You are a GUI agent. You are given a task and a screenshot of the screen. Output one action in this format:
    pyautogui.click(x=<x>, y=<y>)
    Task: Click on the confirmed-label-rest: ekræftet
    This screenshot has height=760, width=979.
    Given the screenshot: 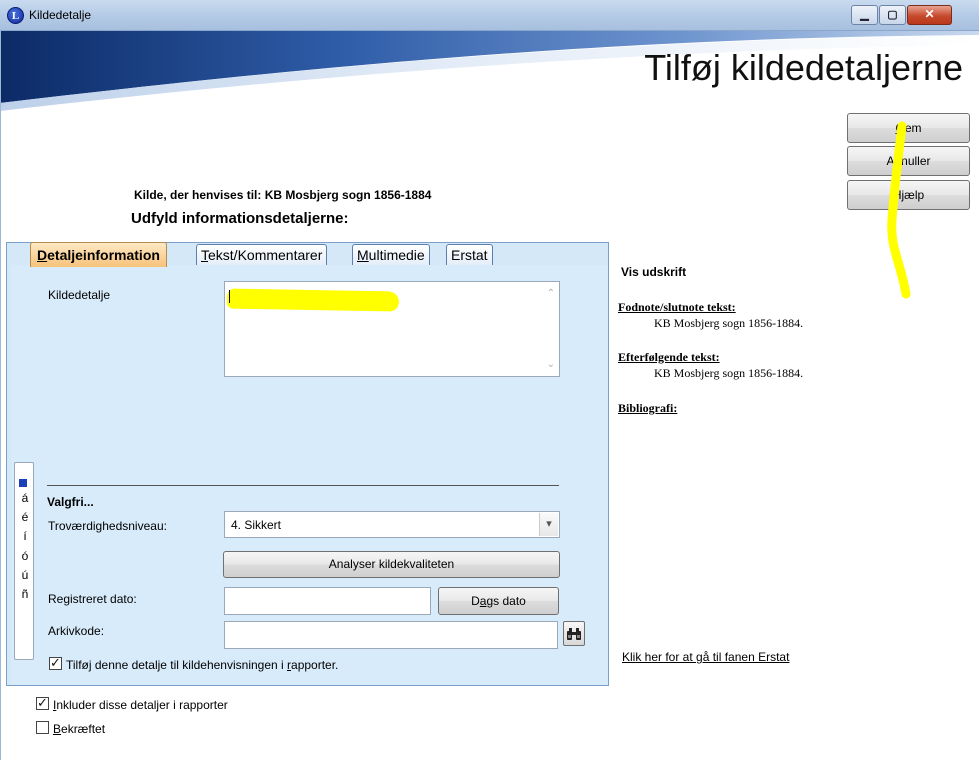 What is the action you would take?
    pyautogui.click(x=83, y=729)
    